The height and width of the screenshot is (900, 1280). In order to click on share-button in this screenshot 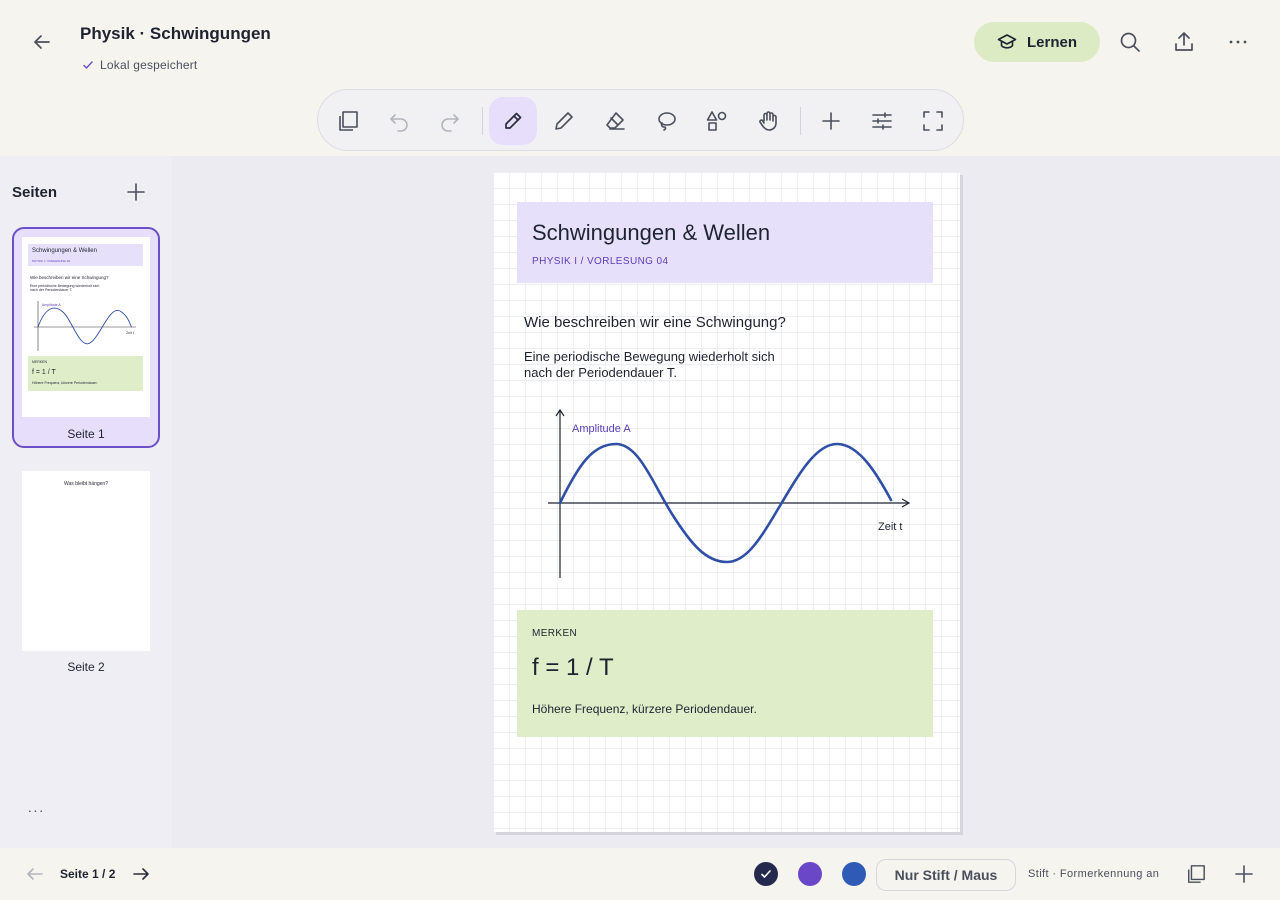, I will do `click(1184, 42)`.